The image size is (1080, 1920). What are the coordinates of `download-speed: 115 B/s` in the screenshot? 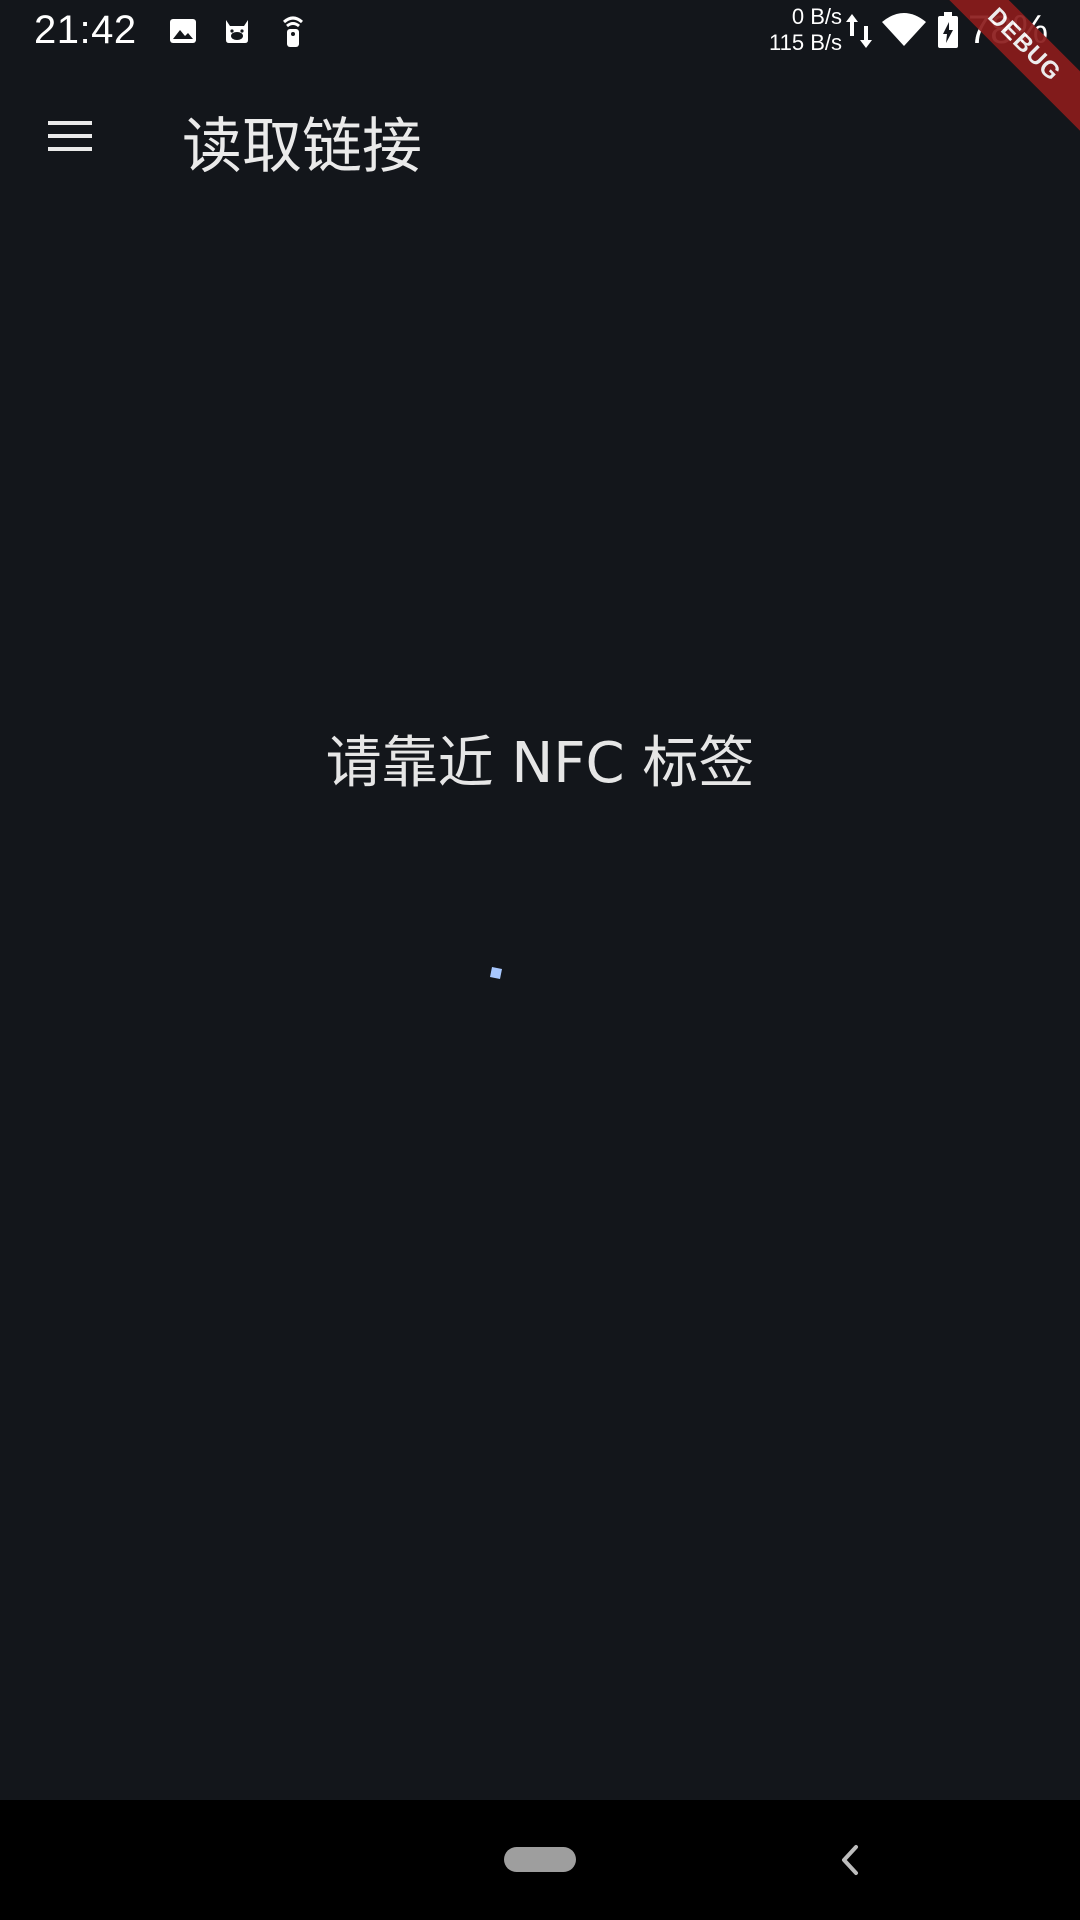 It's located at (805, 42).